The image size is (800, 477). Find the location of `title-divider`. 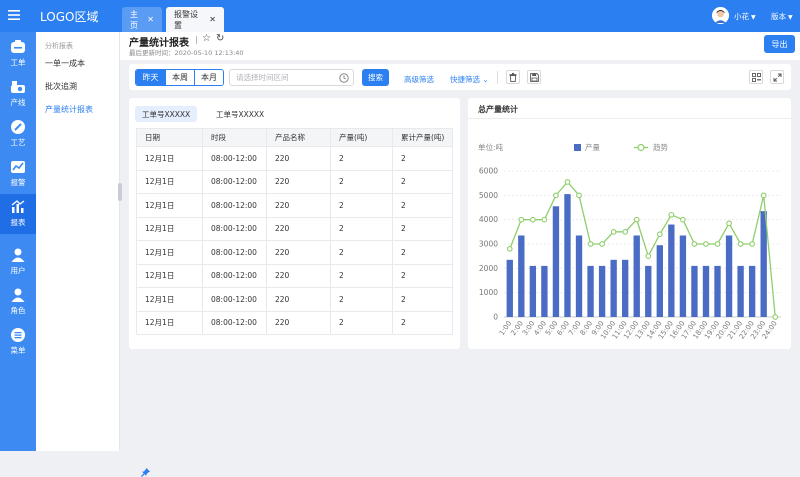

title-divider is located at coordinates (196, 40).